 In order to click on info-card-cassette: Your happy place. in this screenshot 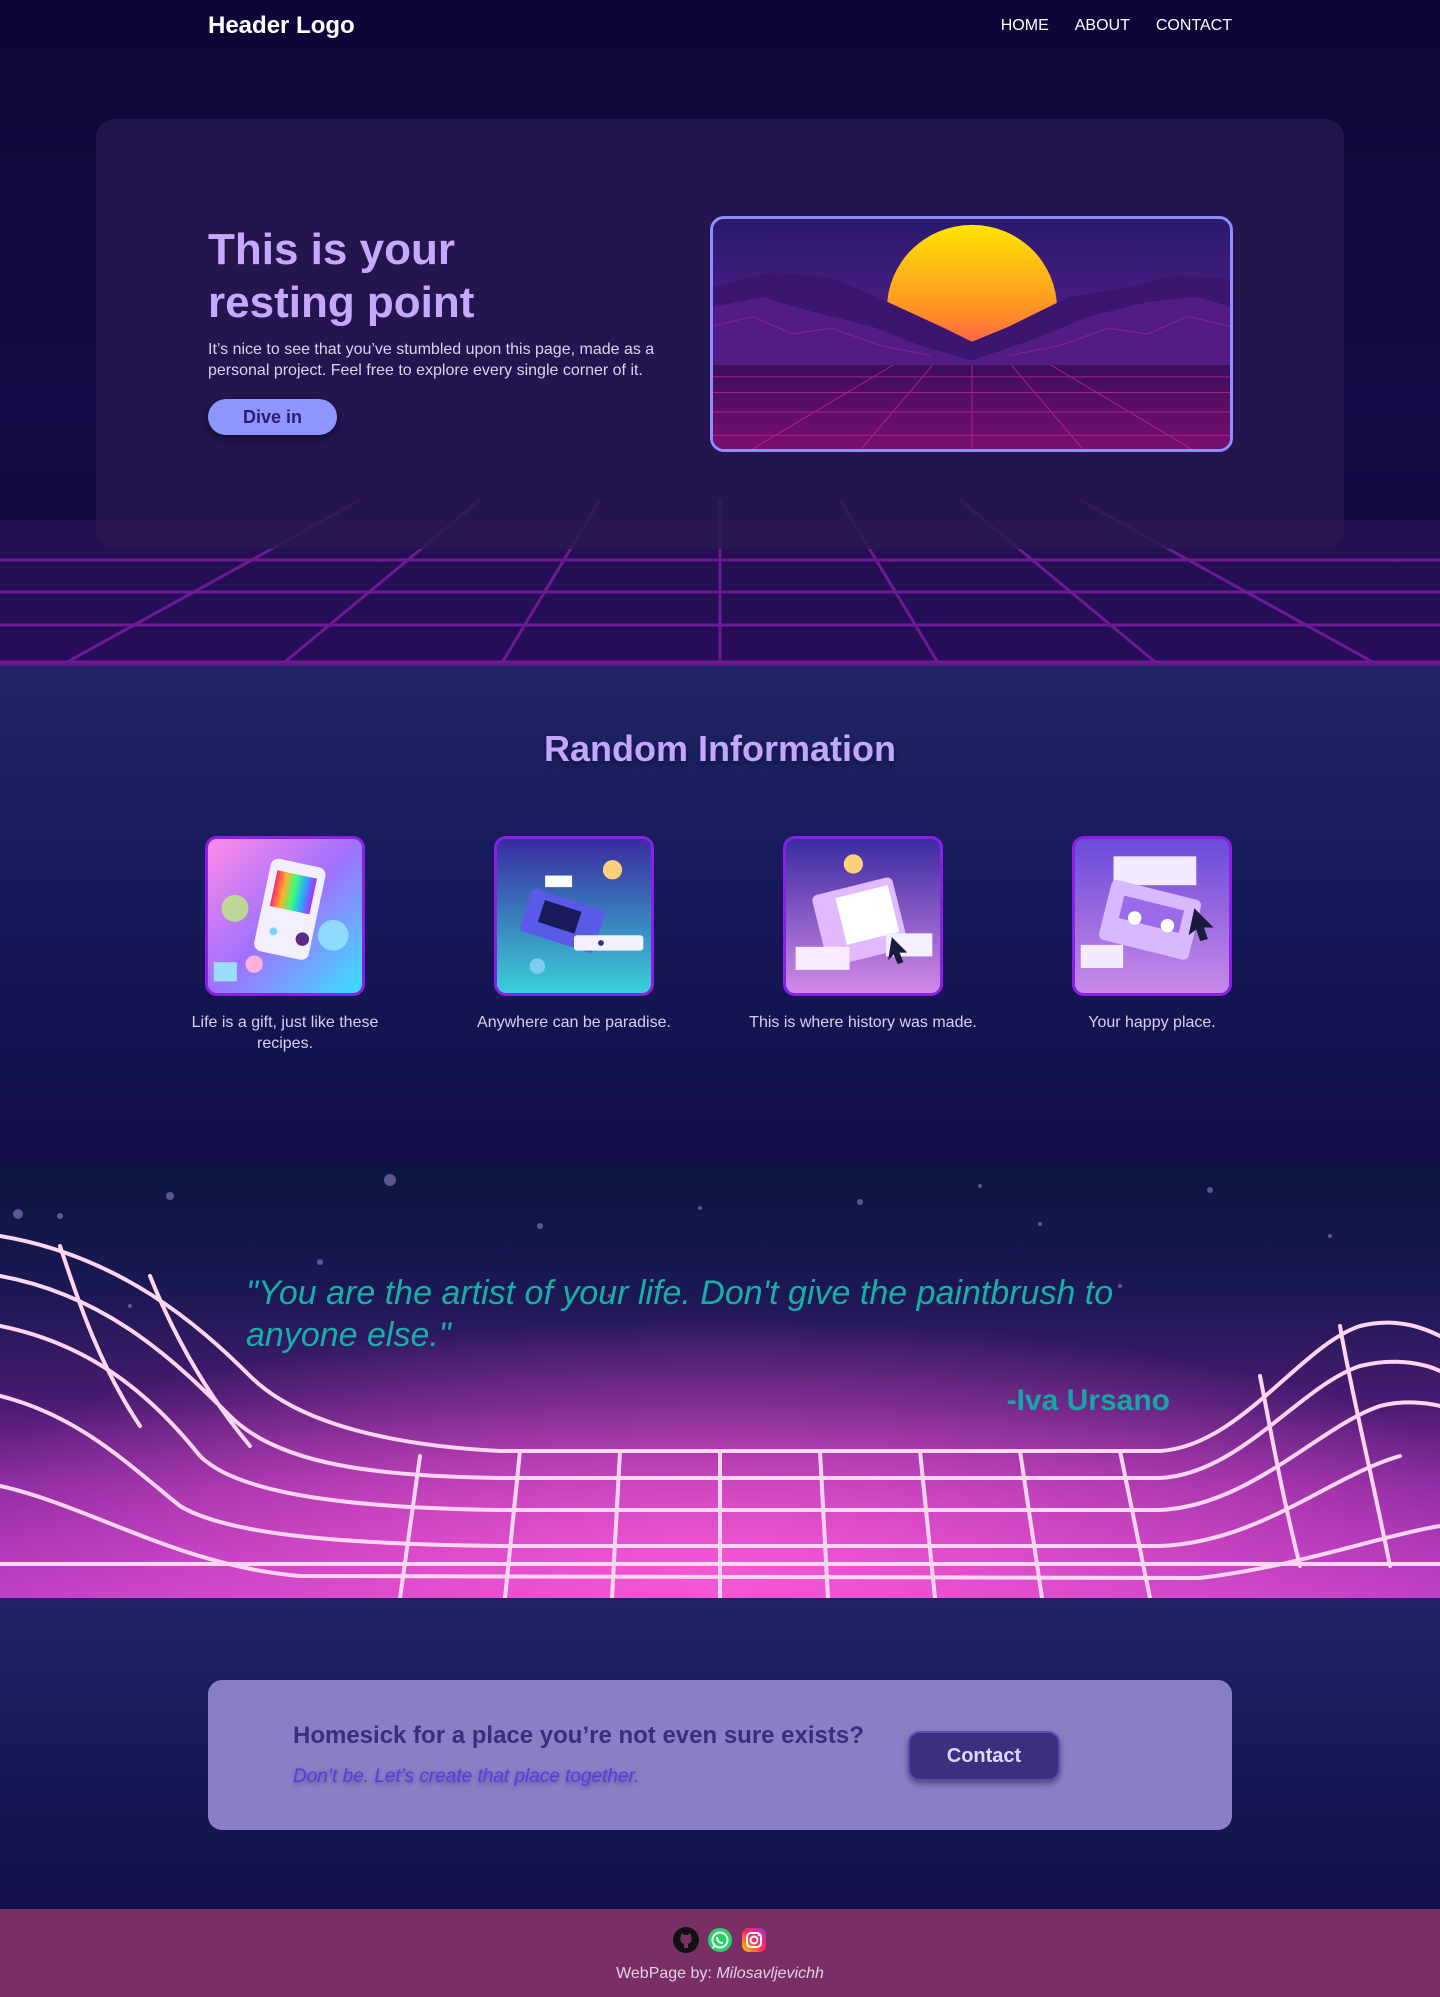, I will do `click(1152, 934)`.